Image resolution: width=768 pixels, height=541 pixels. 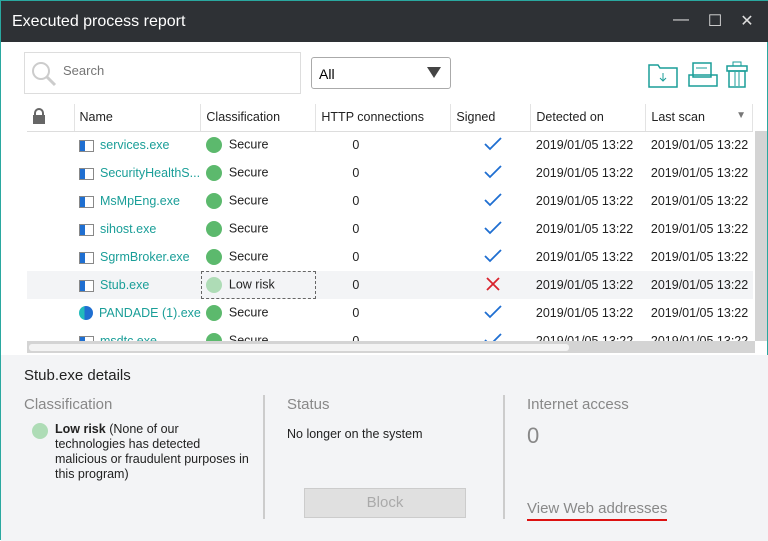 I want to click on title-bar: Executed process report — ☐ ✕, so click(x=384, y=21).